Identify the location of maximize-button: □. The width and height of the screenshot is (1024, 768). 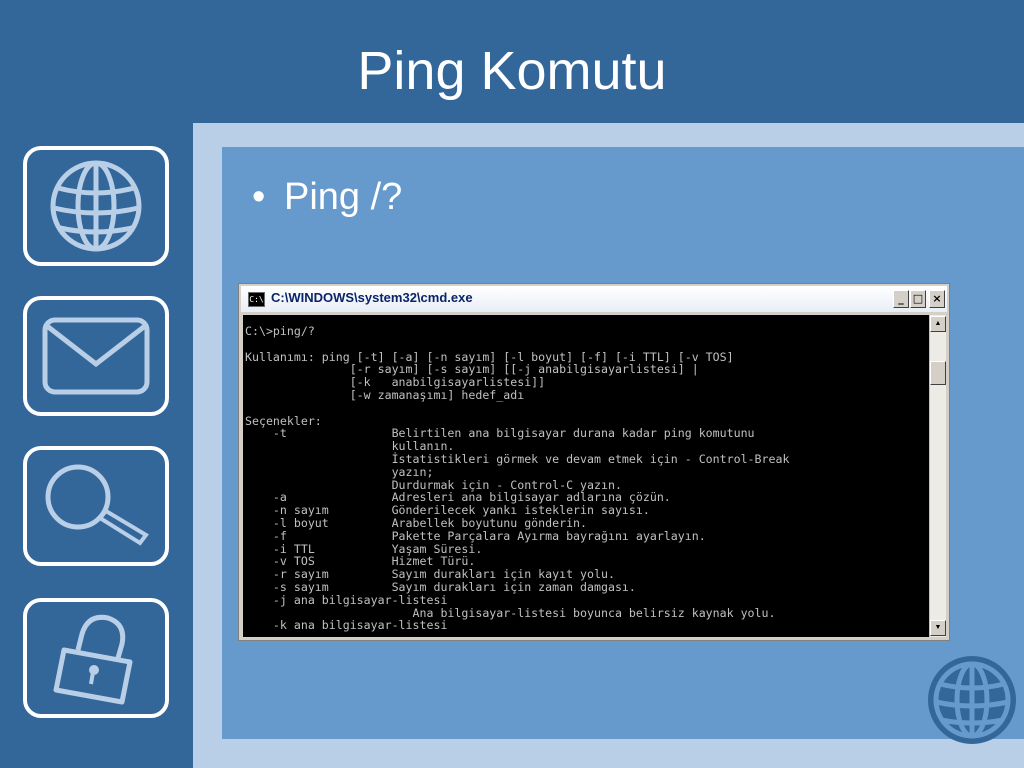
(918, 299).